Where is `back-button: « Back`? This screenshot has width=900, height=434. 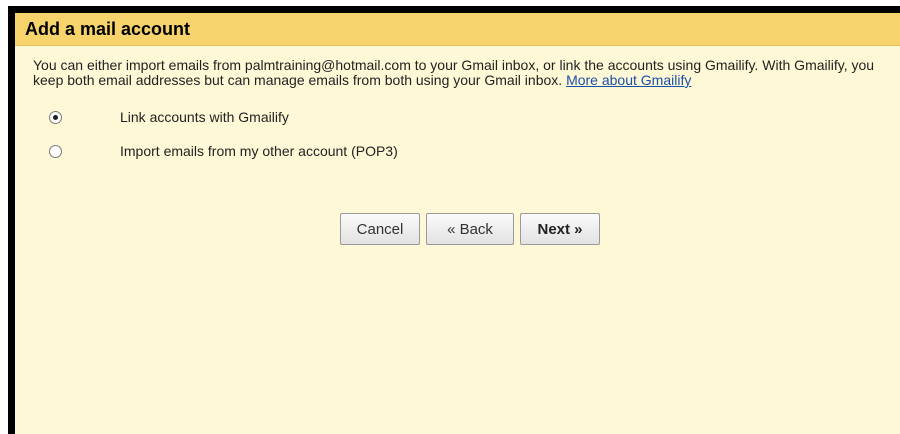 back-button: « Back is located at coordinates (470, 229).